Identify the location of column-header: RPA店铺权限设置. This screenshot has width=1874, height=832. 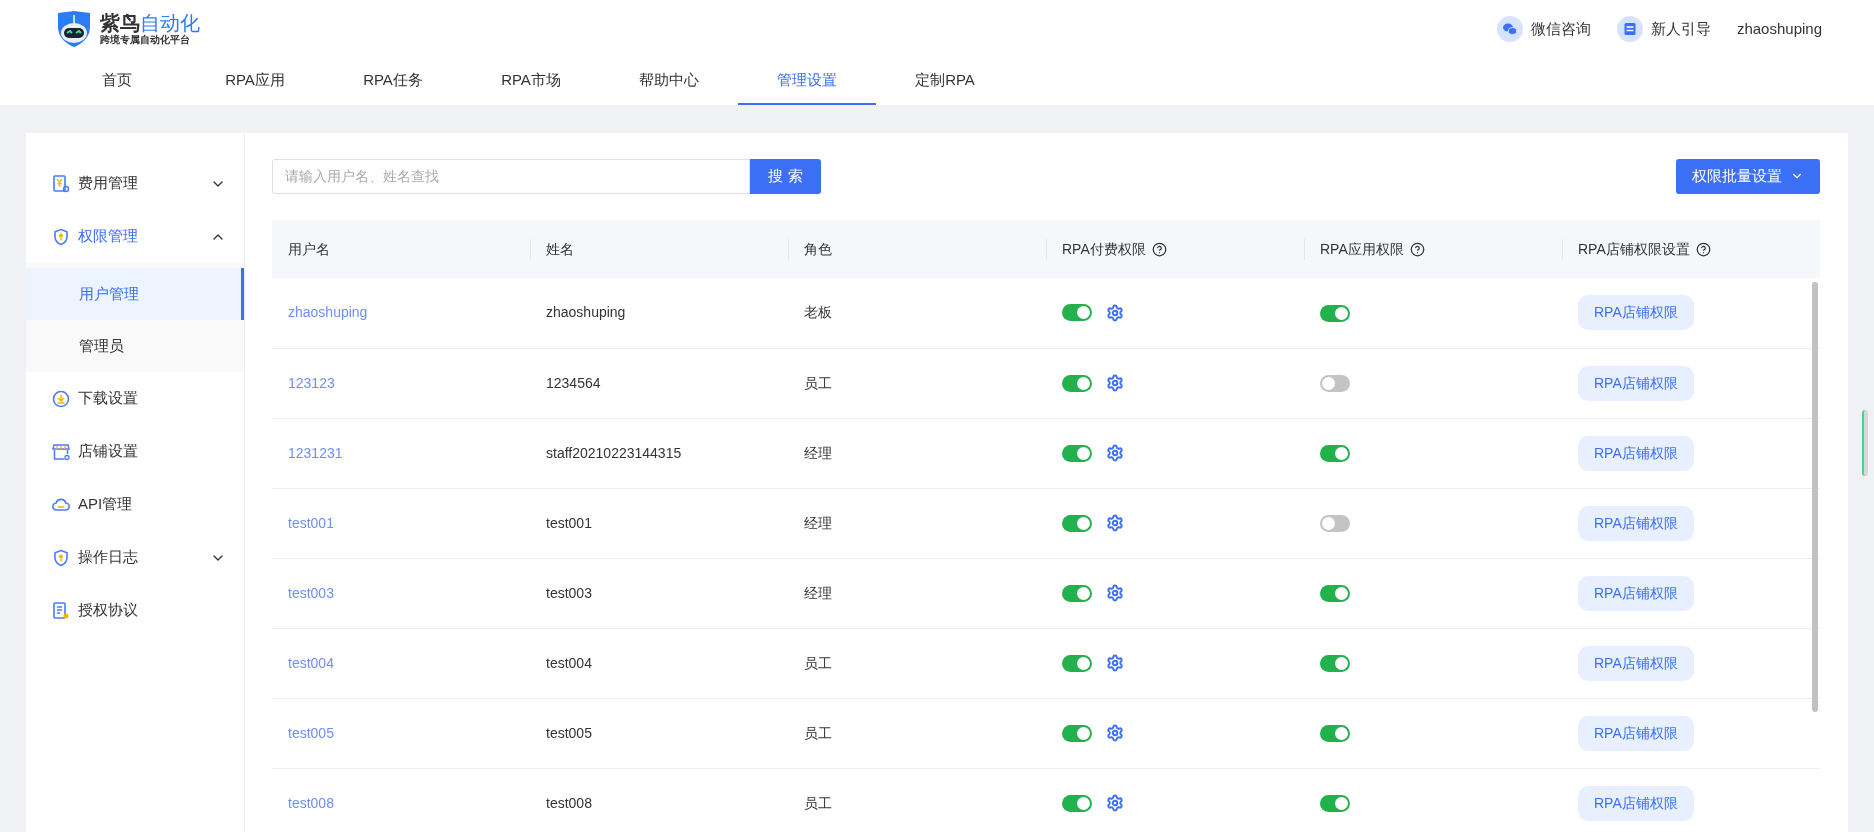
(1634, 249).